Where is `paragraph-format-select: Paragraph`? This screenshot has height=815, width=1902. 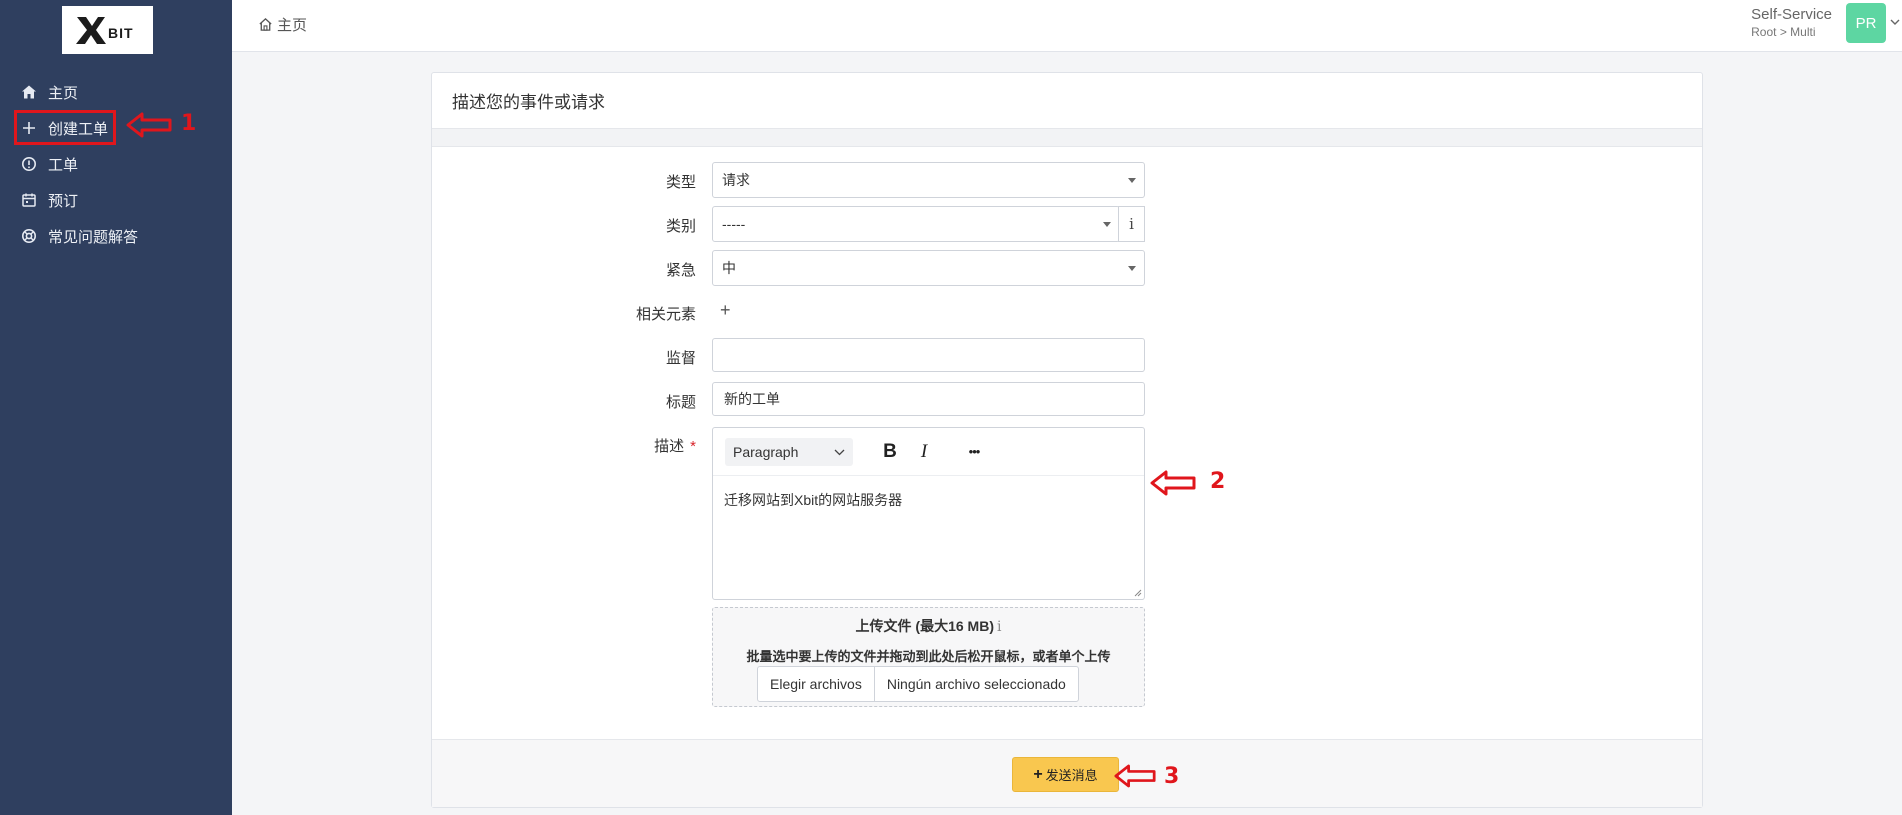
paragraph-format-select: Paragraph is located at coordinates (789, 451).